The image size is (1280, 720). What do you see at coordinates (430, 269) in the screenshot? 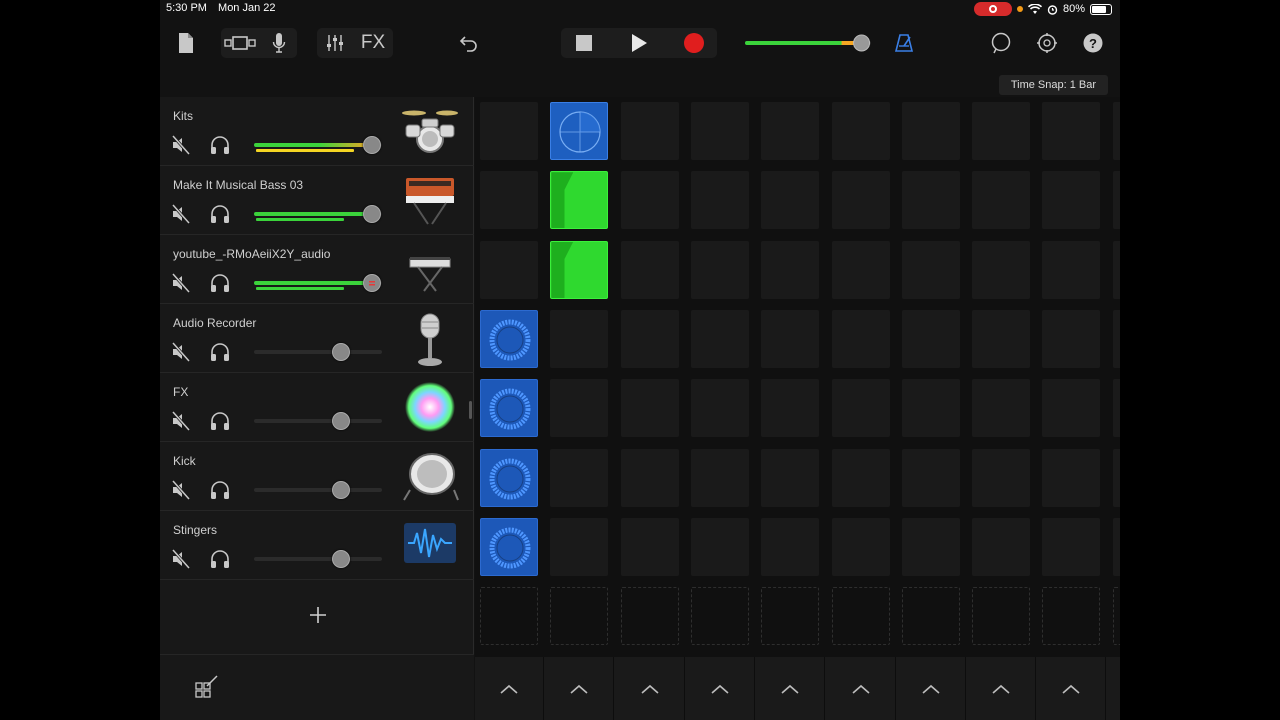
I see `keyboard-stand-icon` at bounding box center [430, 269].